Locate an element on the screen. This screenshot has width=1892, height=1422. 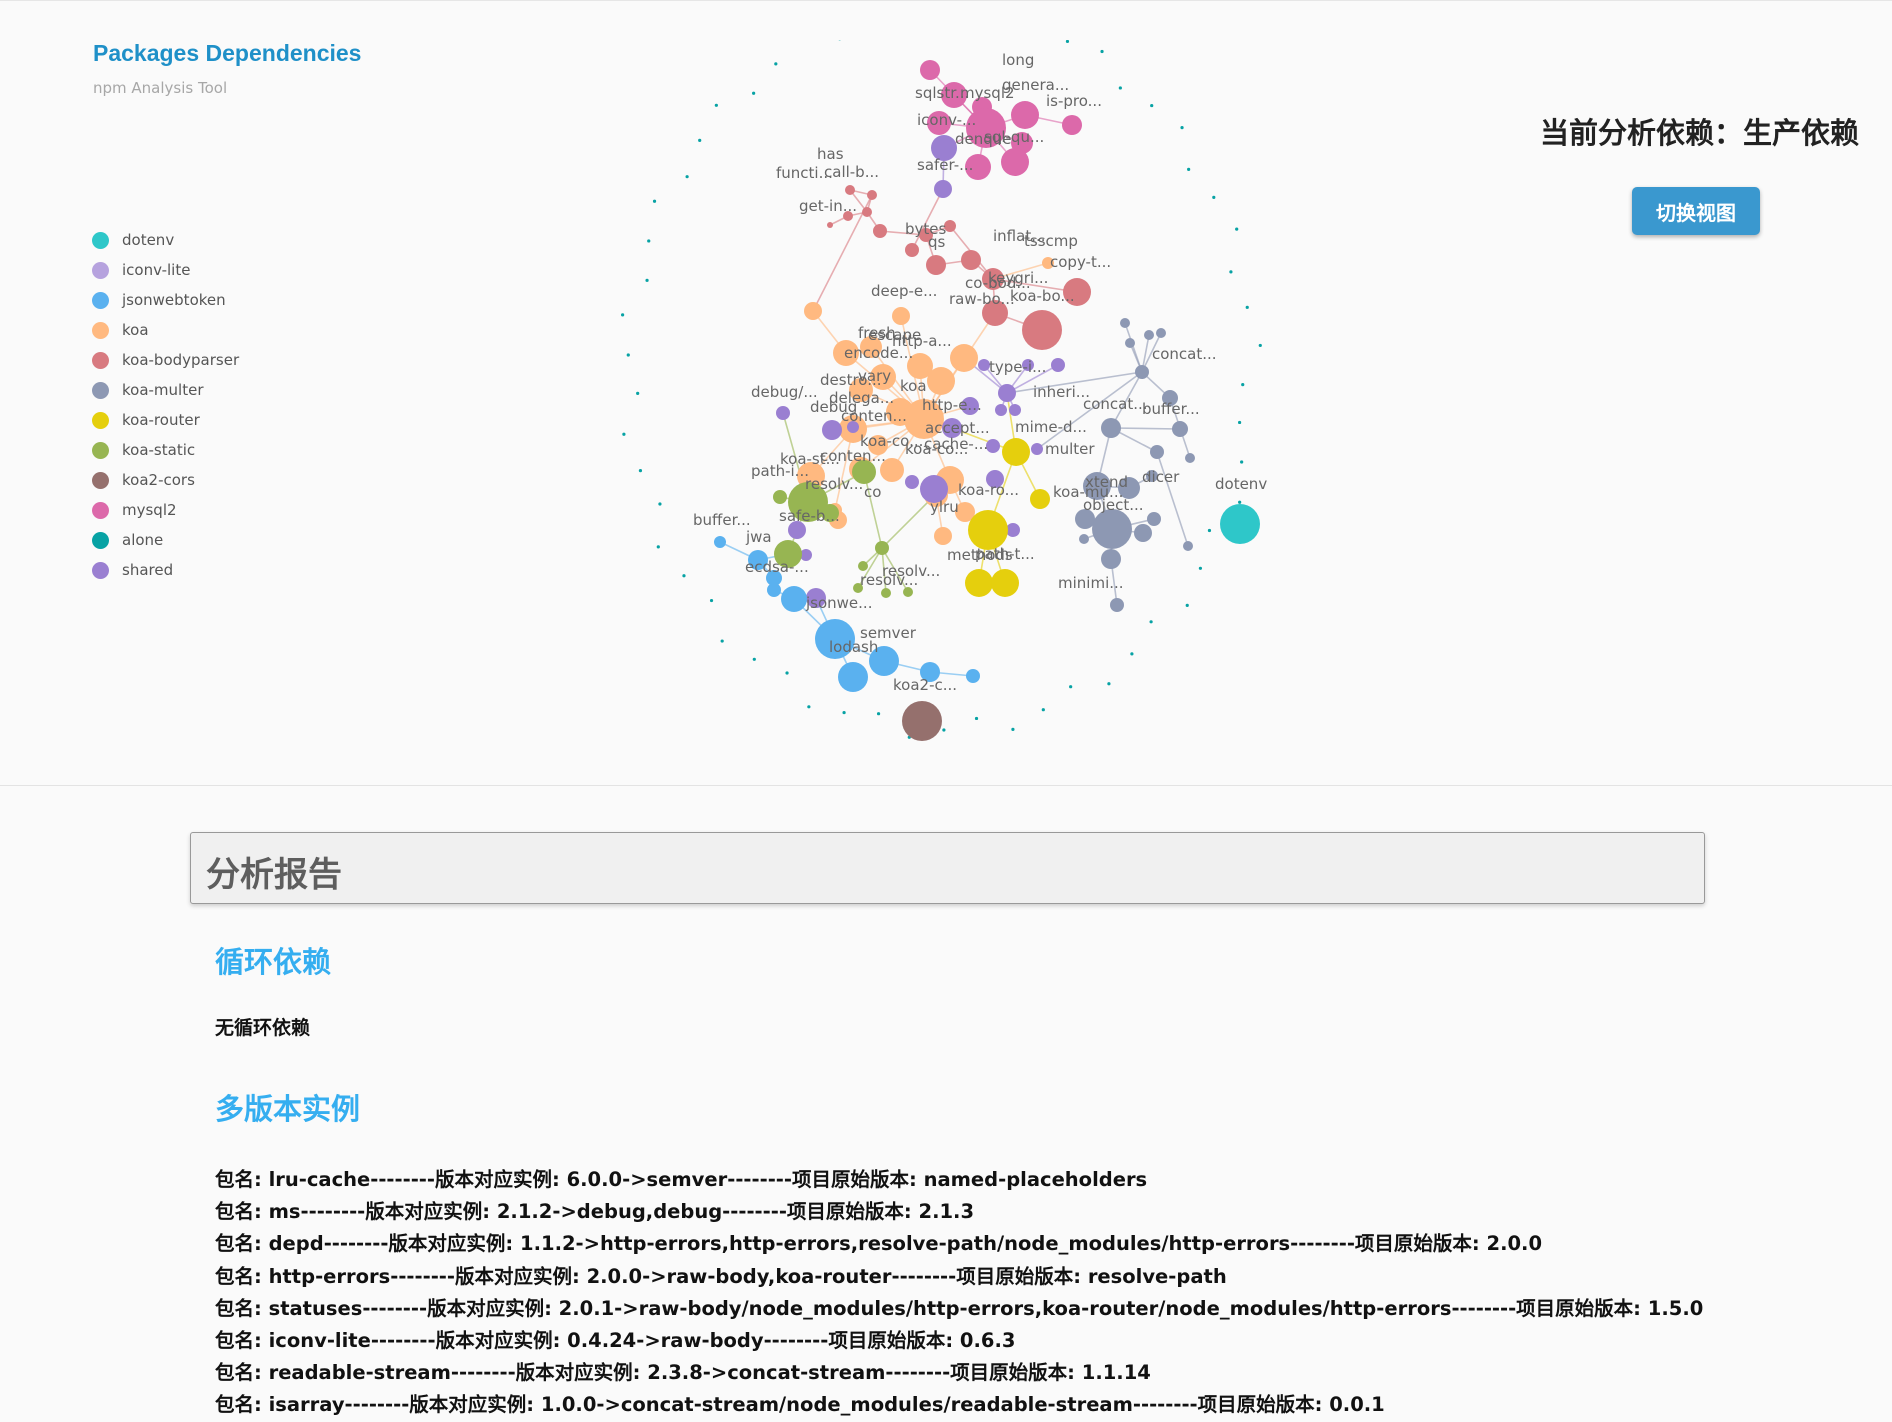
switch-view-button: 切换视图 is located at coordinates (1696, 211).